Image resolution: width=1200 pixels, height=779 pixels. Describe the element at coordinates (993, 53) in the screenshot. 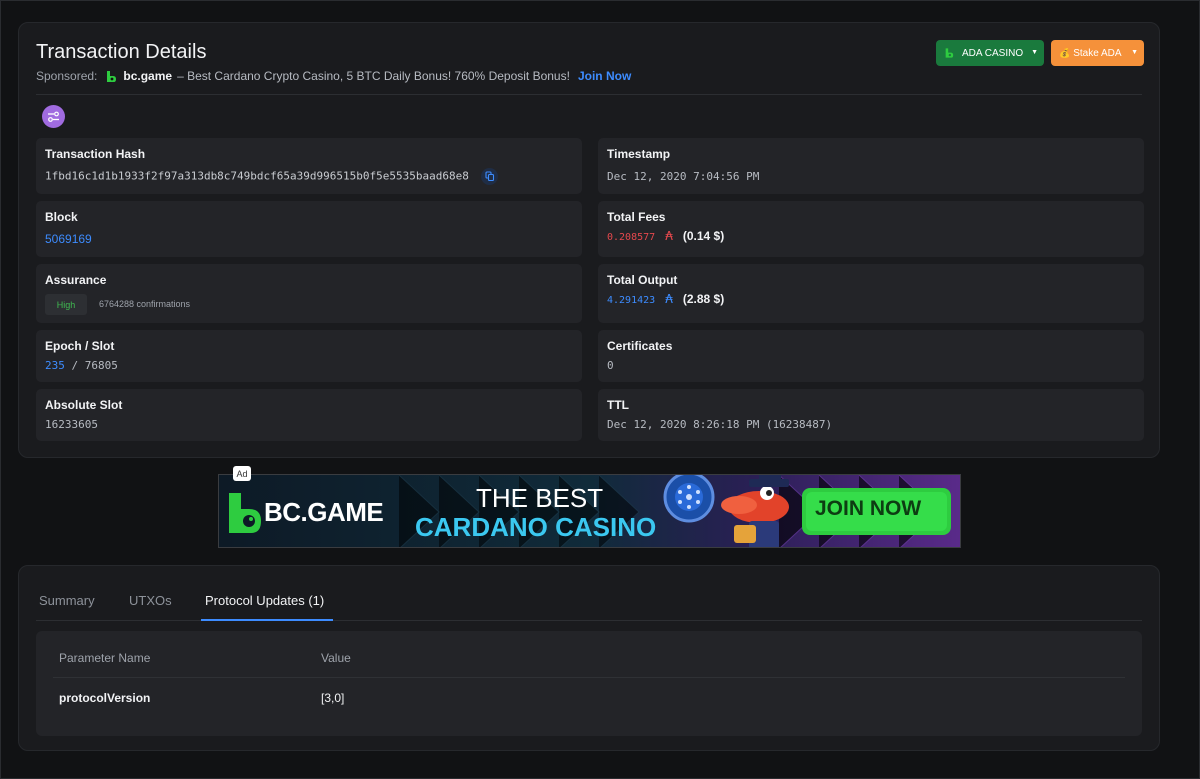

I see `ada-casino-label: ADA CASINO` at that location.